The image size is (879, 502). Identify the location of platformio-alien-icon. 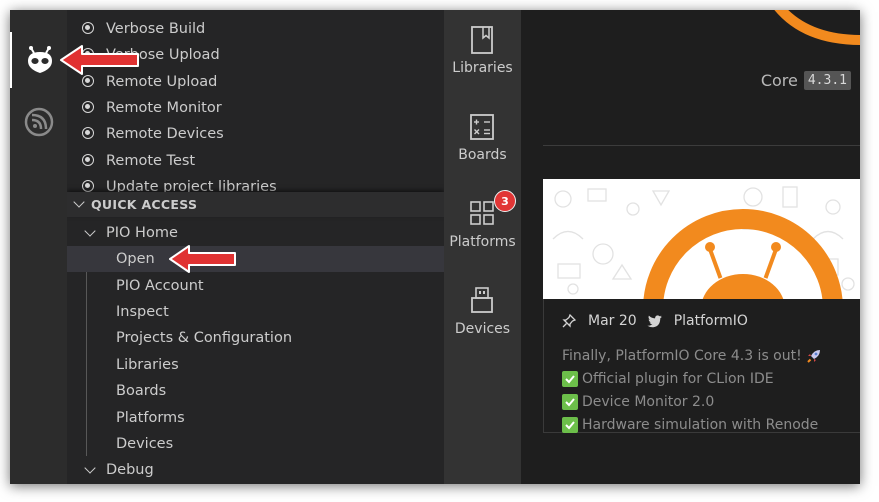
(39, 59).